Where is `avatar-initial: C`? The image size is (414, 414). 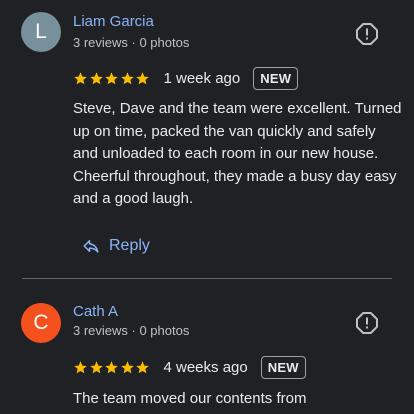
avatar-initial: C is located at coordinates (41, 322).